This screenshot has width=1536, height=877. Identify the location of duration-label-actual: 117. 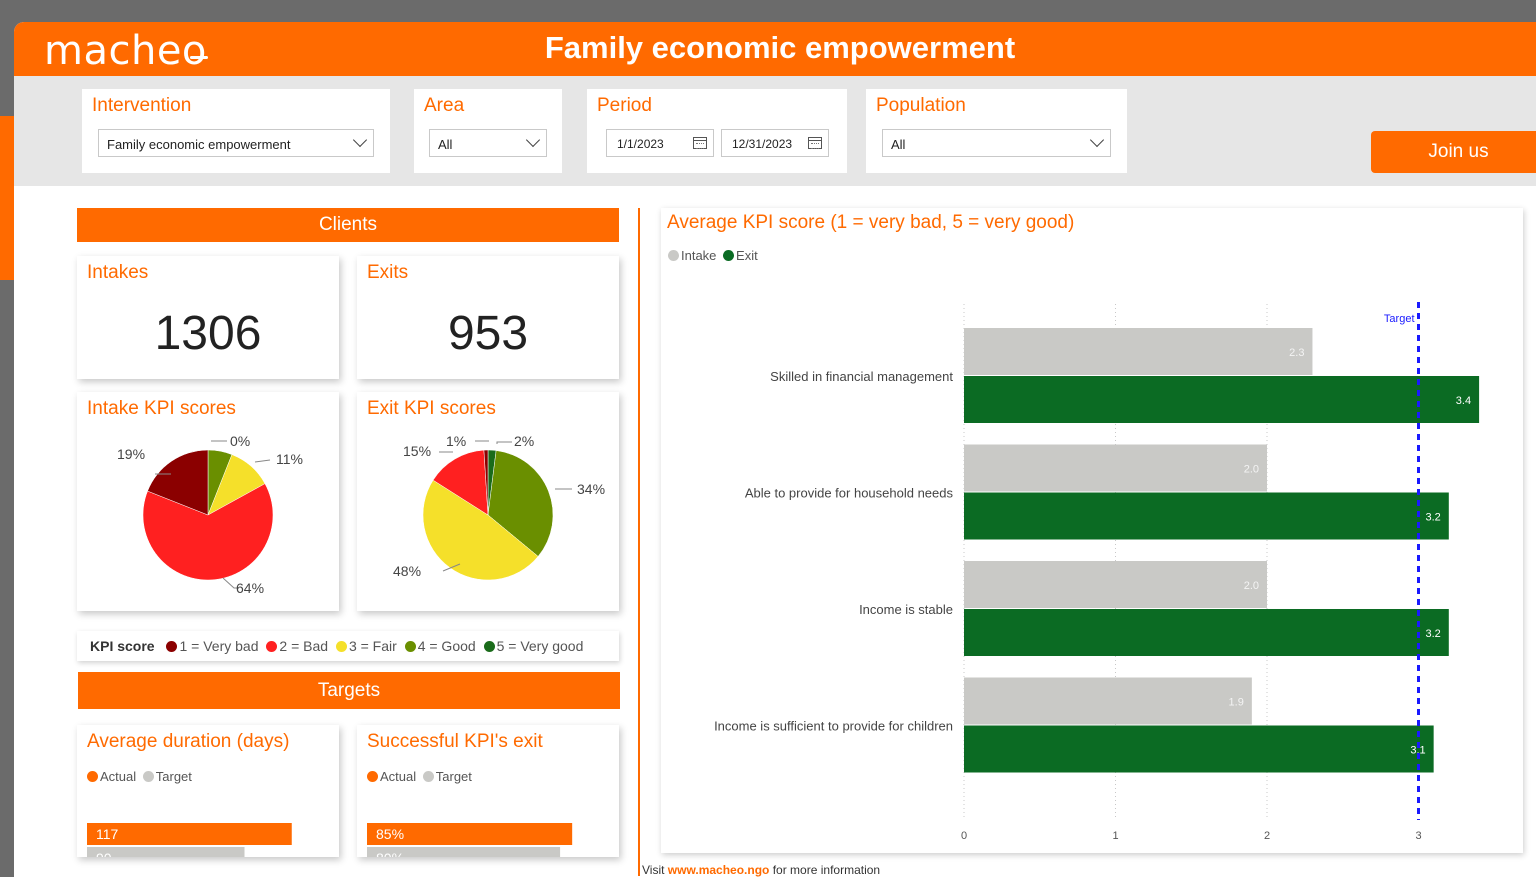
(107, 834).